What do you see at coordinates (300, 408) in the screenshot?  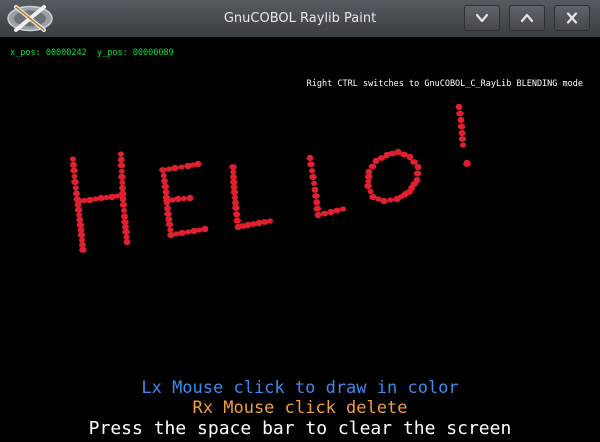 I see `delete-instruction: Rx Mouse click delete` at bounding box center [300, 408].